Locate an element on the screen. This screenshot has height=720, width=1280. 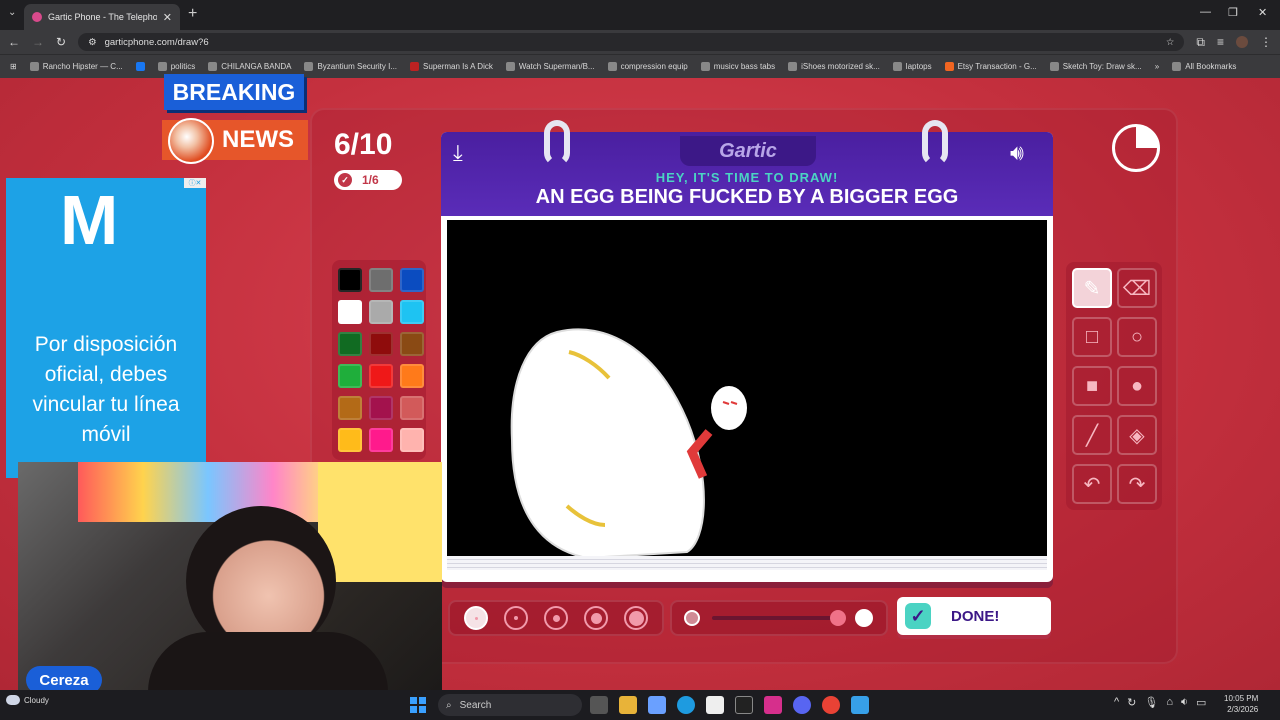
microphone-icon: 🎙︎ is located at coordinates (1151, 702).